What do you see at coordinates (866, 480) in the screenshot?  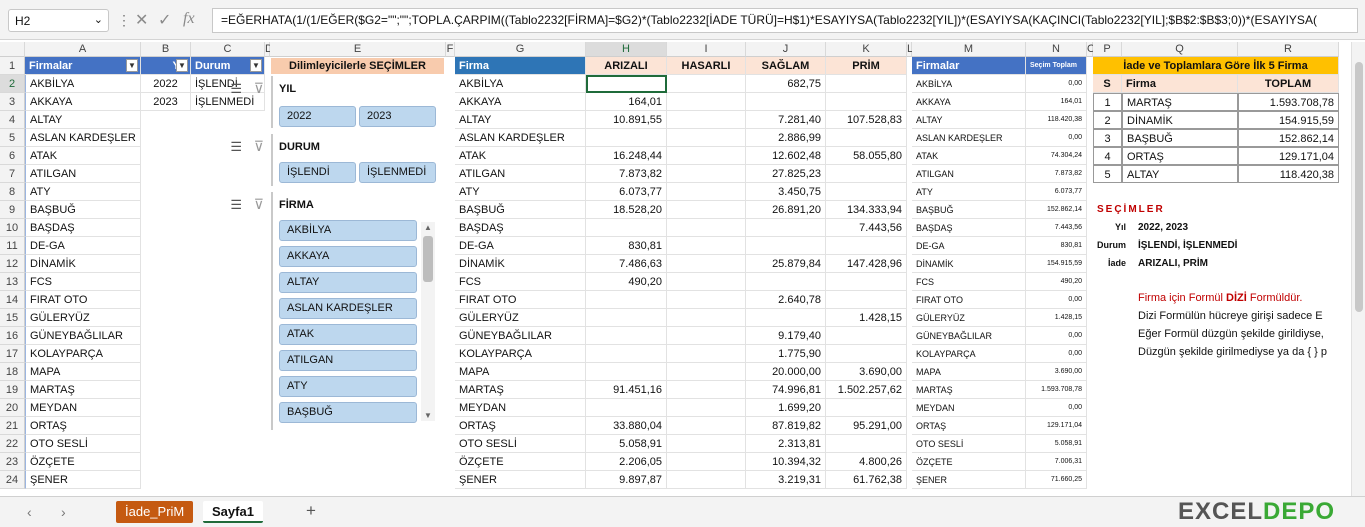 I see `main-table-value: 61.762,38` at bounding box center [866, 480].